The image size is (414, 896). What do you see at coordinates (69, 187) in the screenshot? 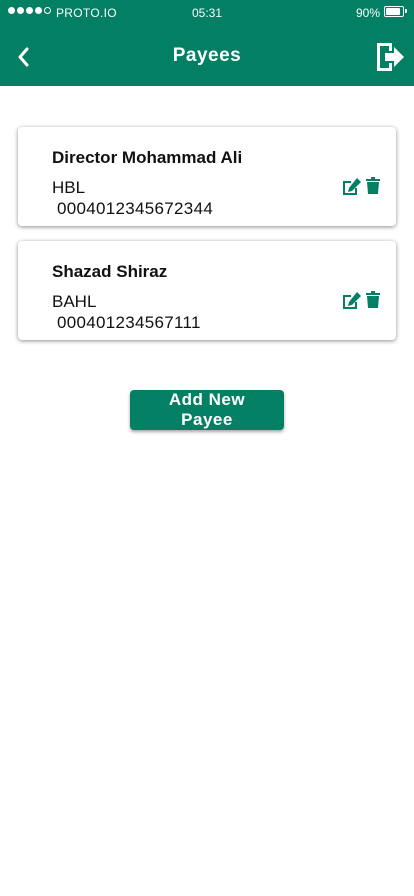
I see `payee-bank: HBL` at bounding box center [69, 187].